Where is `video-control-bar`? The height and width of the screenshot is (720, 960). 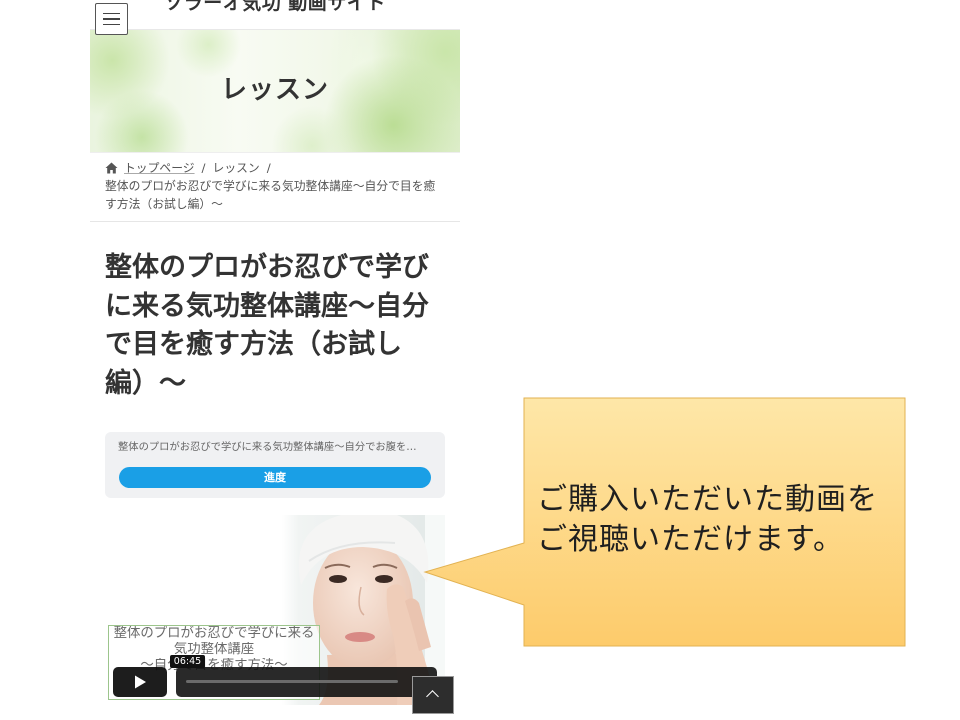 video-control-bar is located at coordinates (306, 682).